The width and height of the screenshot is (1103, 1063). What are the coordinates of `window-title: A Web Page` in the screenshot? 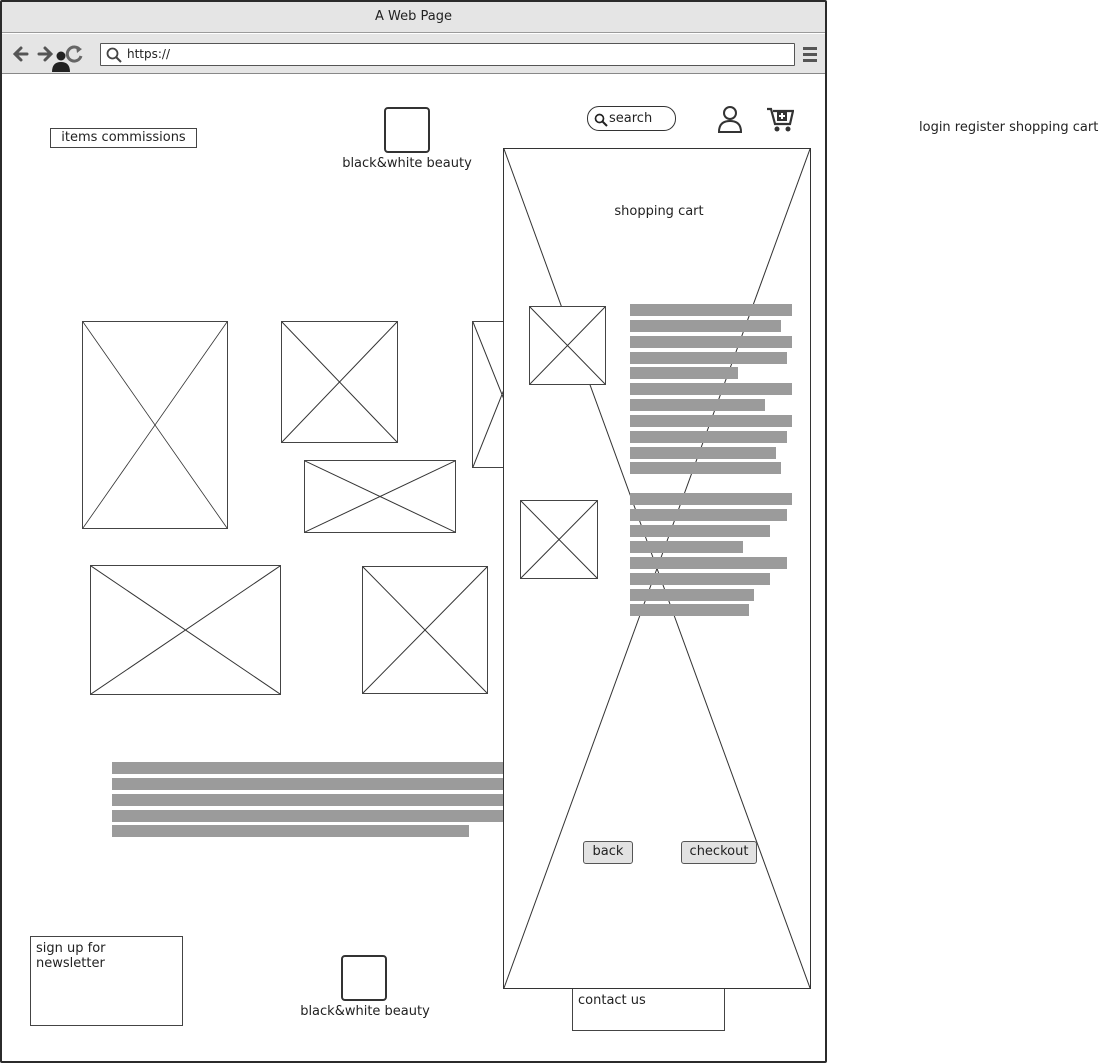 It's located at (413, 17).